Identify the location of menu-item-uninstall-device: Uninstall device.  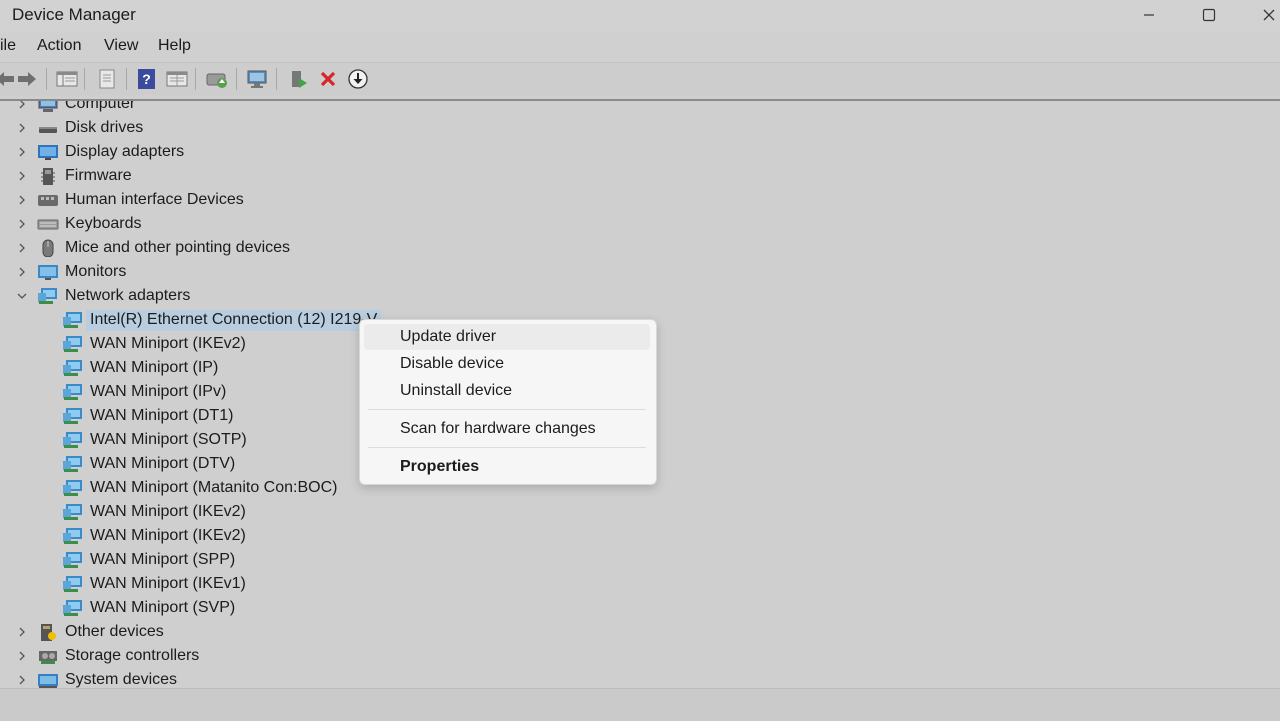
(507, 391).